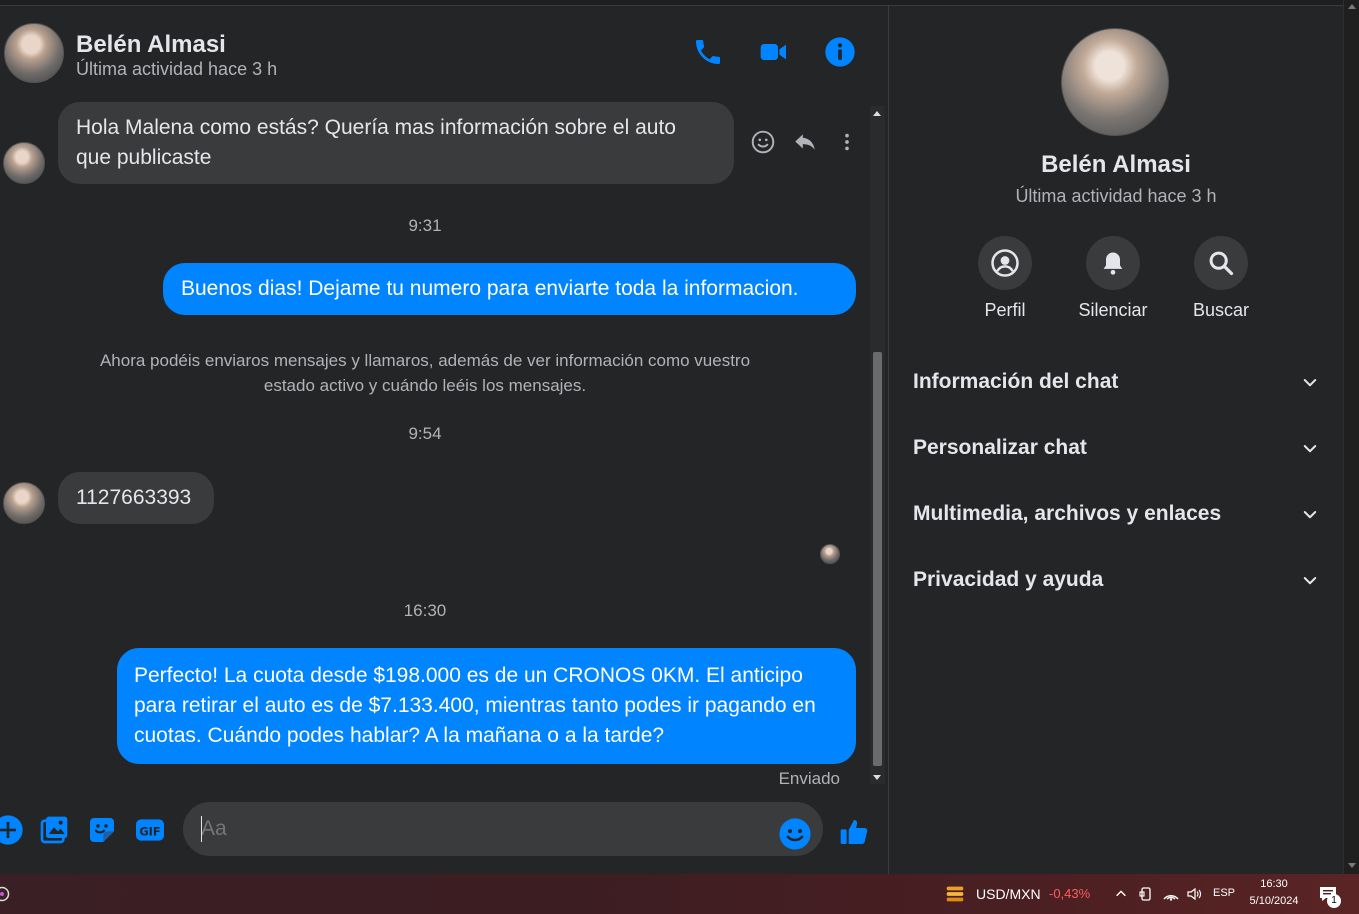  I want to click on info-icon, so click(840, 52).